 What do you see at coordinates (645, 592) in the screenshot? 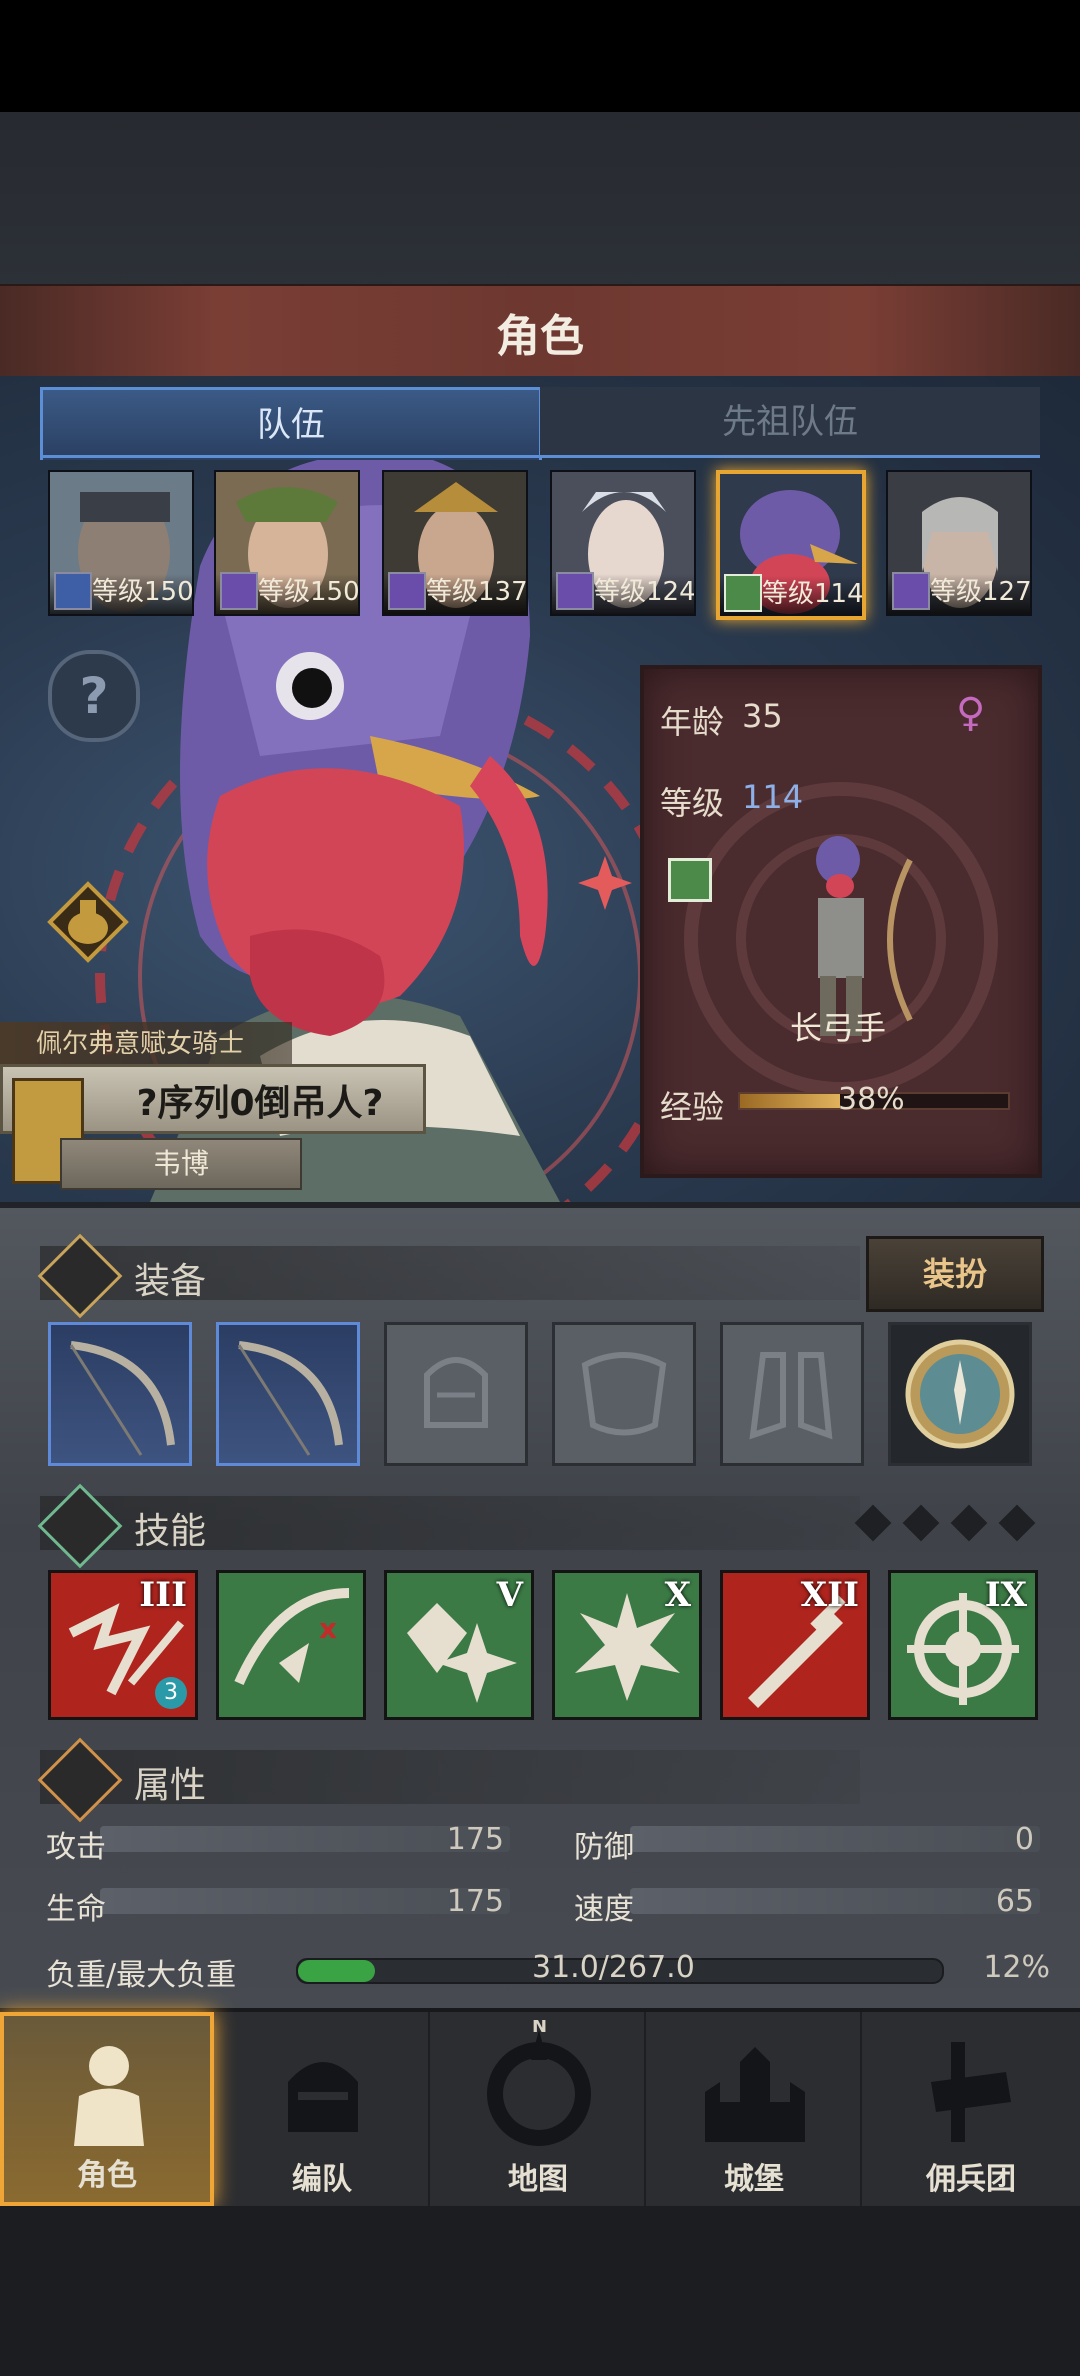
I see `roster-level-4: 等级124` at bounding box center [645, 592].